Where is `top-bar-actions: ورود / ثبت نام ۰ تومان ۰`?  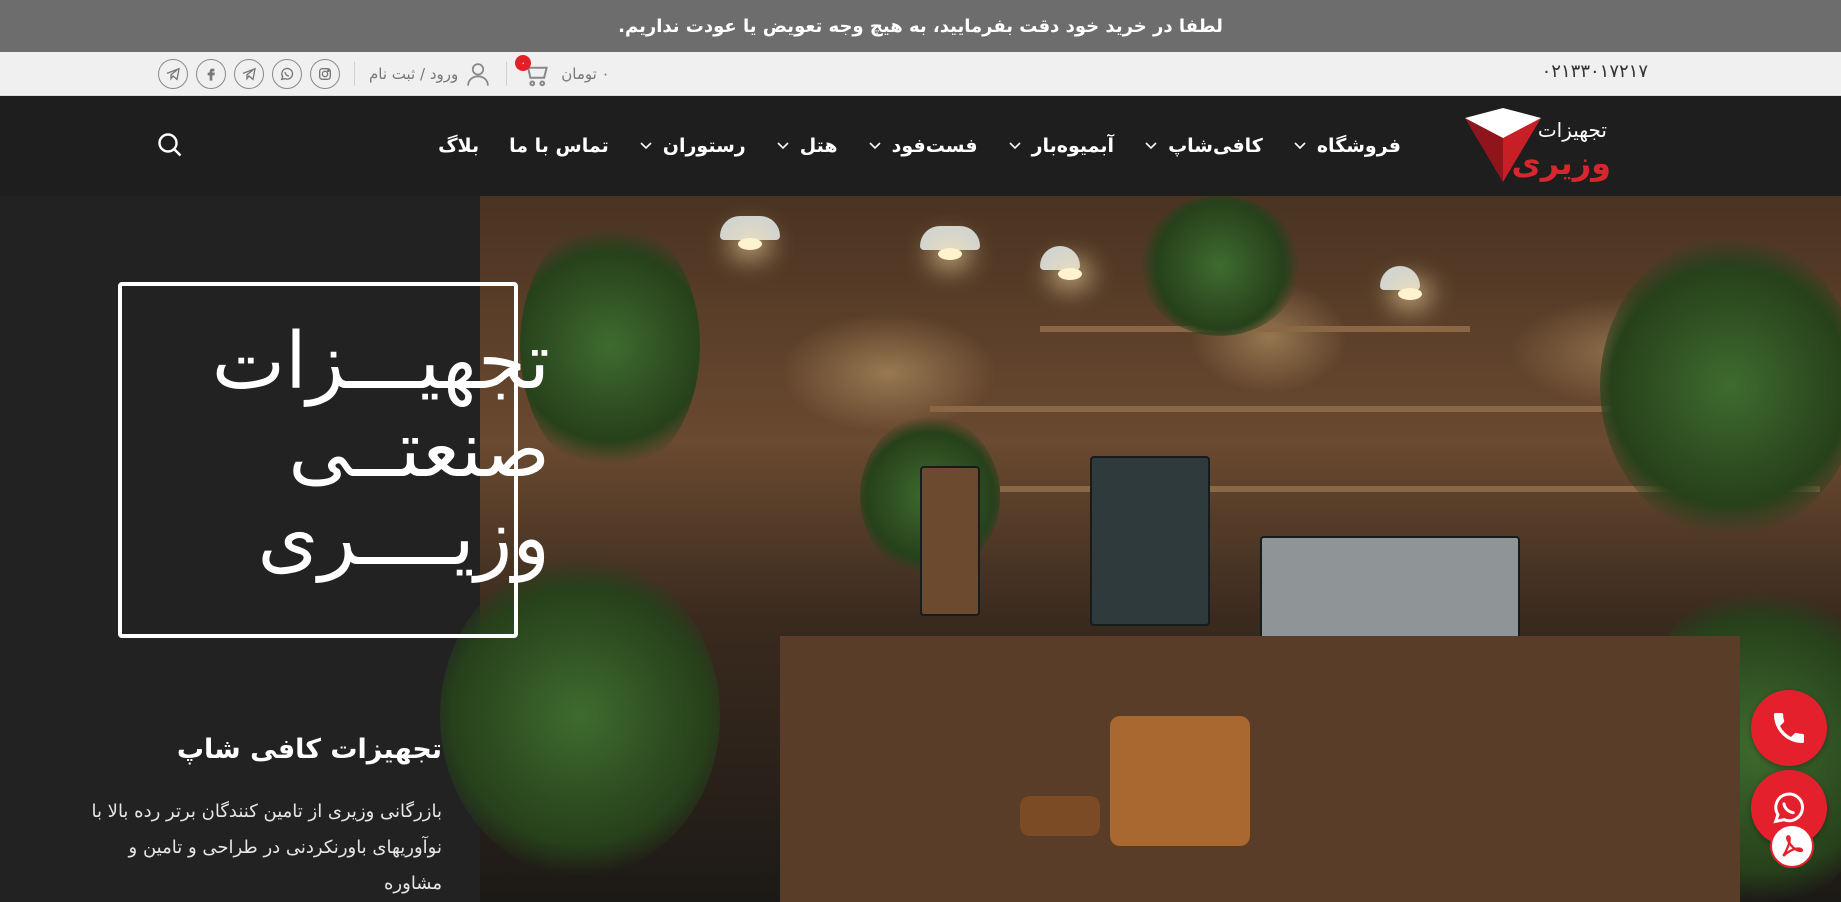
top-bar-actions: ورود / ثبت نام ۰ تومان ۰ is located at coordinates (384, 72).